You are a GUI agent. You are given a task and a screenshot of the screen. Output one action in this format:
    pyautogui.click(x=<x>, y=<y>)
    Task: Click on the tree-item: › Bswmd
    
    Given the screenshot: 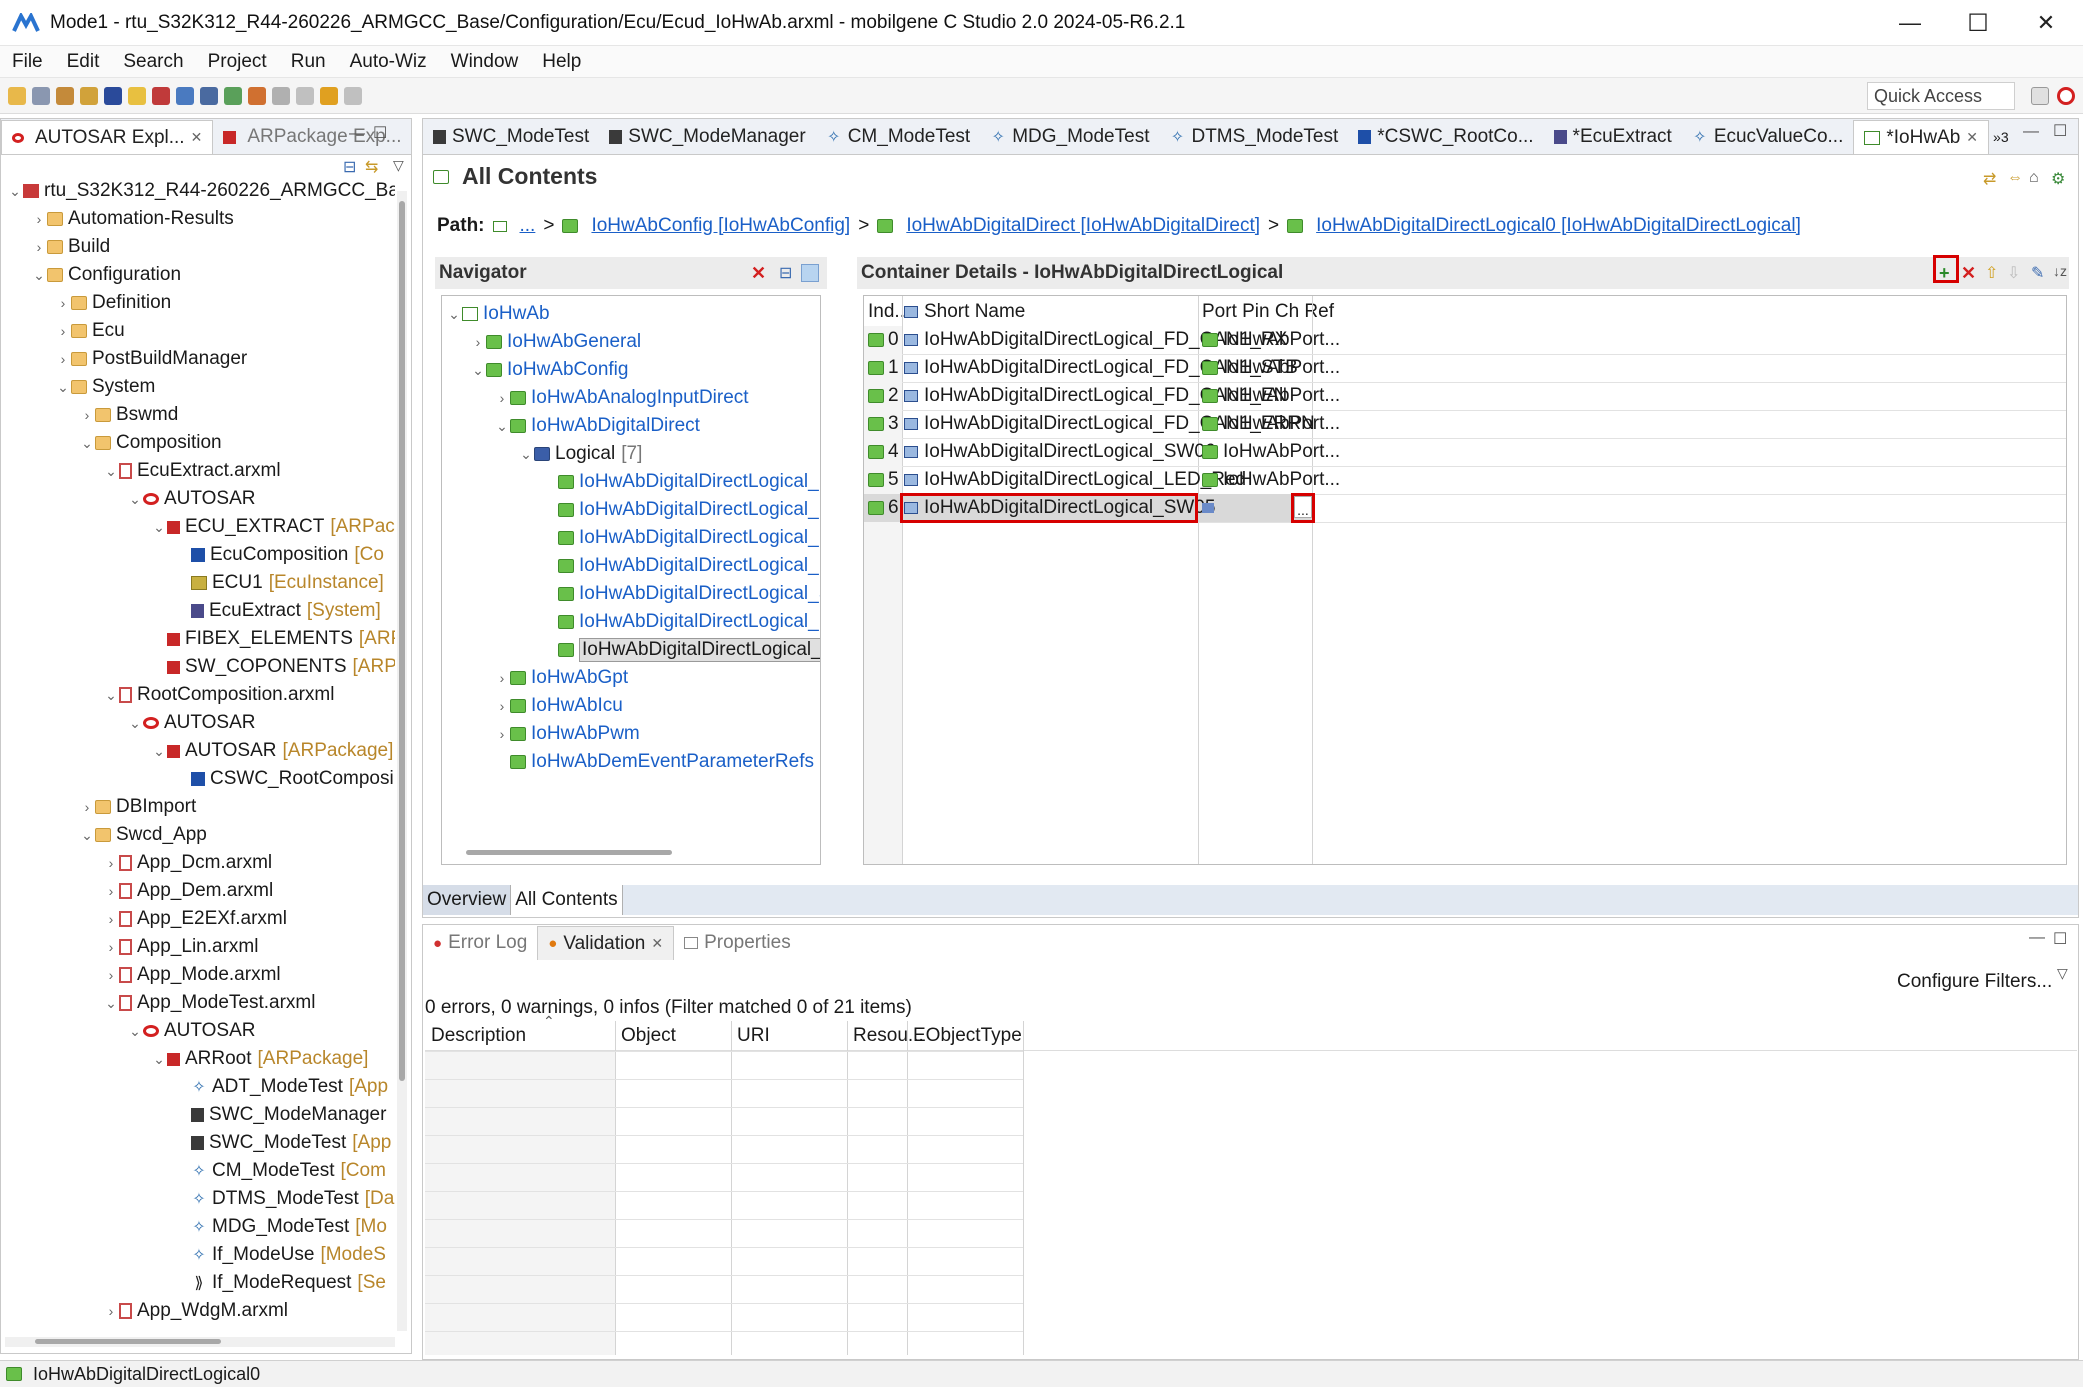 What is the action you would take?
    pyautogui.click(x=129, y=415)
    